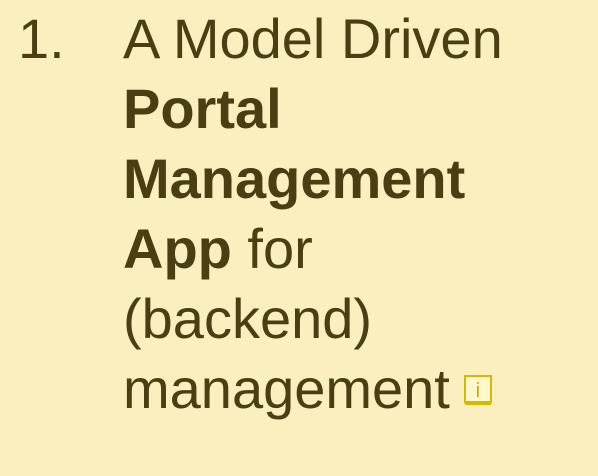 The image size is (598, 476). What do you see at coordinates (358, 249) in the screenshot?
I see `line-4: App for` at bounding box center [358, 249].